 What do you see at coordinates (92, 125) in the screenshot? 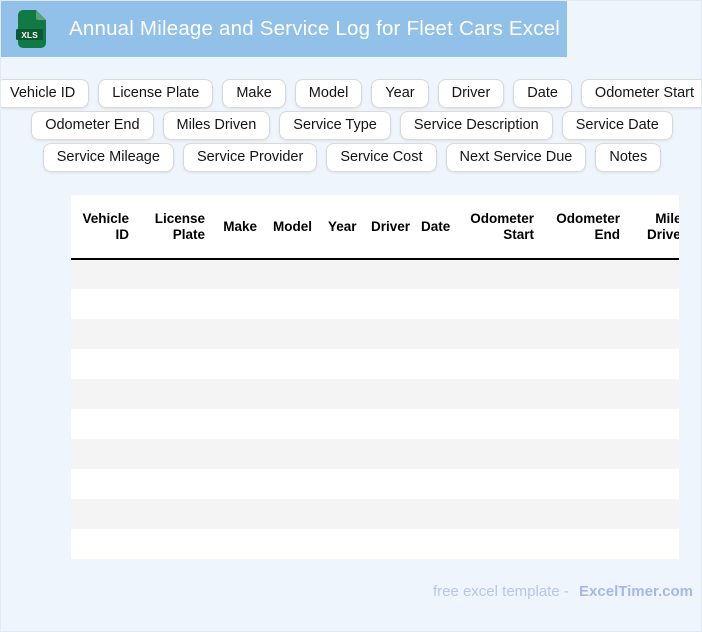
I see `chip-odometer-end: Odometer End` at bounding box center [92, 125].